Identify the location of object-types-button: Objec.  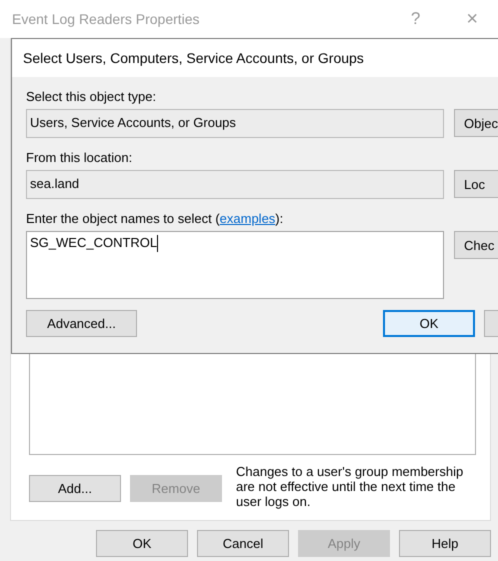
(476, 123).